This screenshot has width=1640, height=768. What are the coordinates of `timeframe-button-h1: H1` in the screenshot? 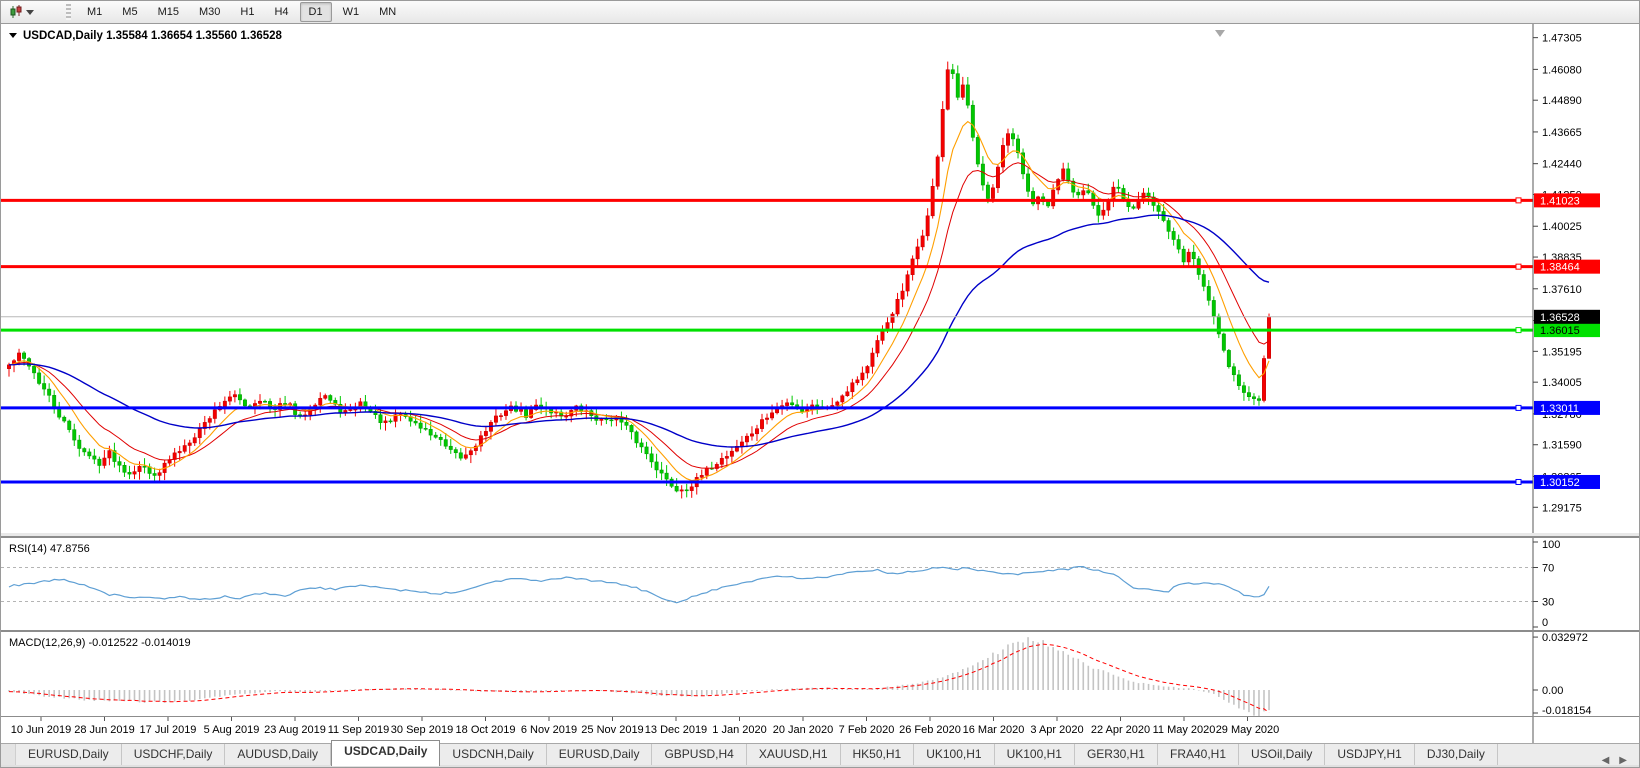 It's located at (247, 12).